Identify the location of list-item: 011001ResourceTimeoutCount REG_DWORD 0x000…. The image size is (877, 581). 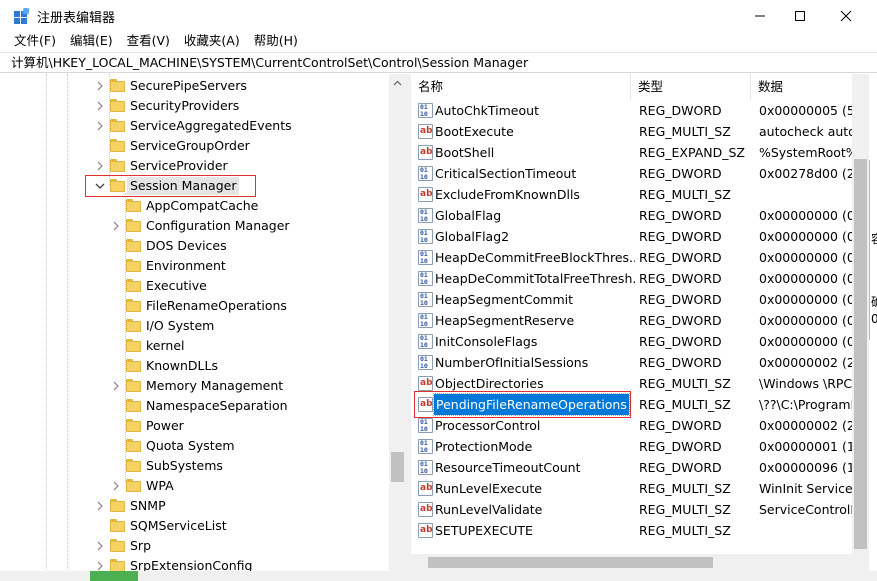
(631, 467).